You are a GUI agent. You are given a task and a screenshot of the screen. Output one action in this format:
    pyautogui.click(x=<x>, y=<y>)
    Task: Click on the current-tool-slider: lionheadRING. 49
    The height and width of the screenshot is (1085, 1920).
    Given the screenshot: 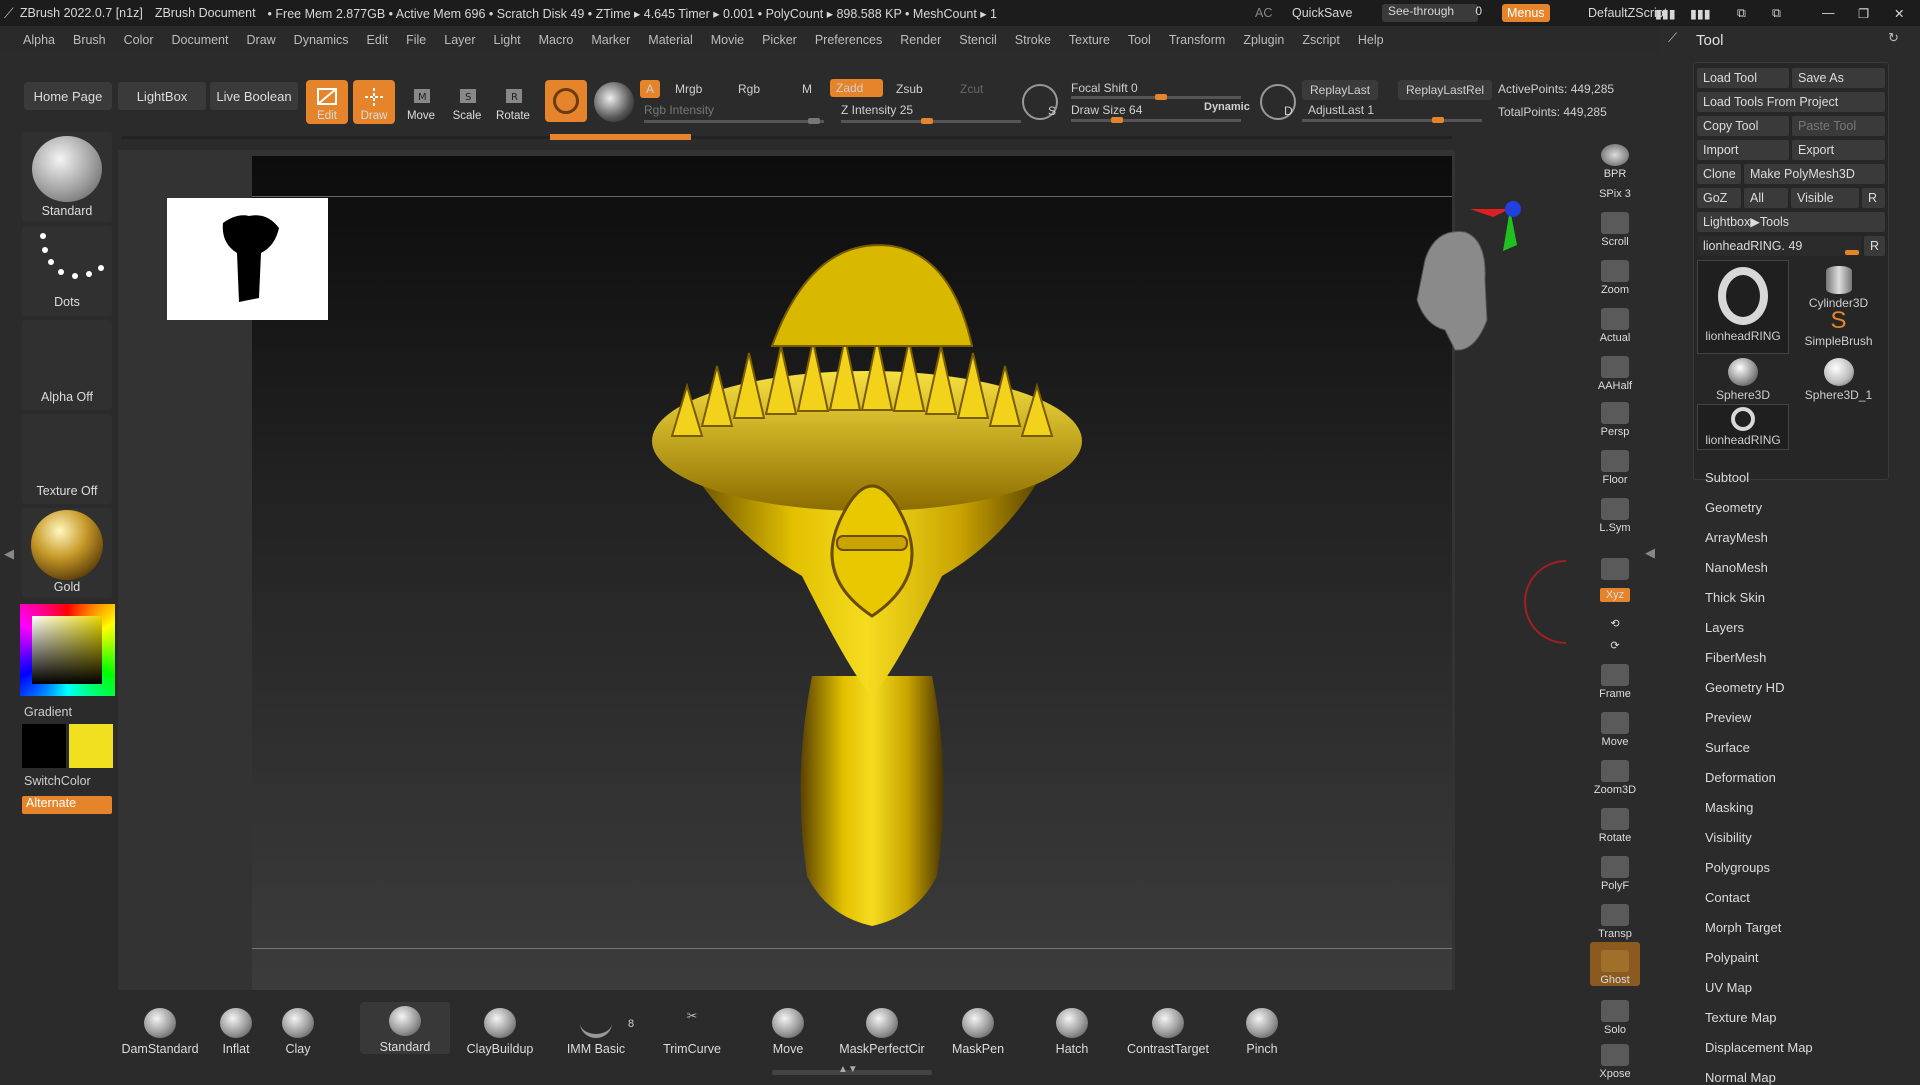 What is the action you would take?
    pyautogui.click(x=1779, y=246)
    